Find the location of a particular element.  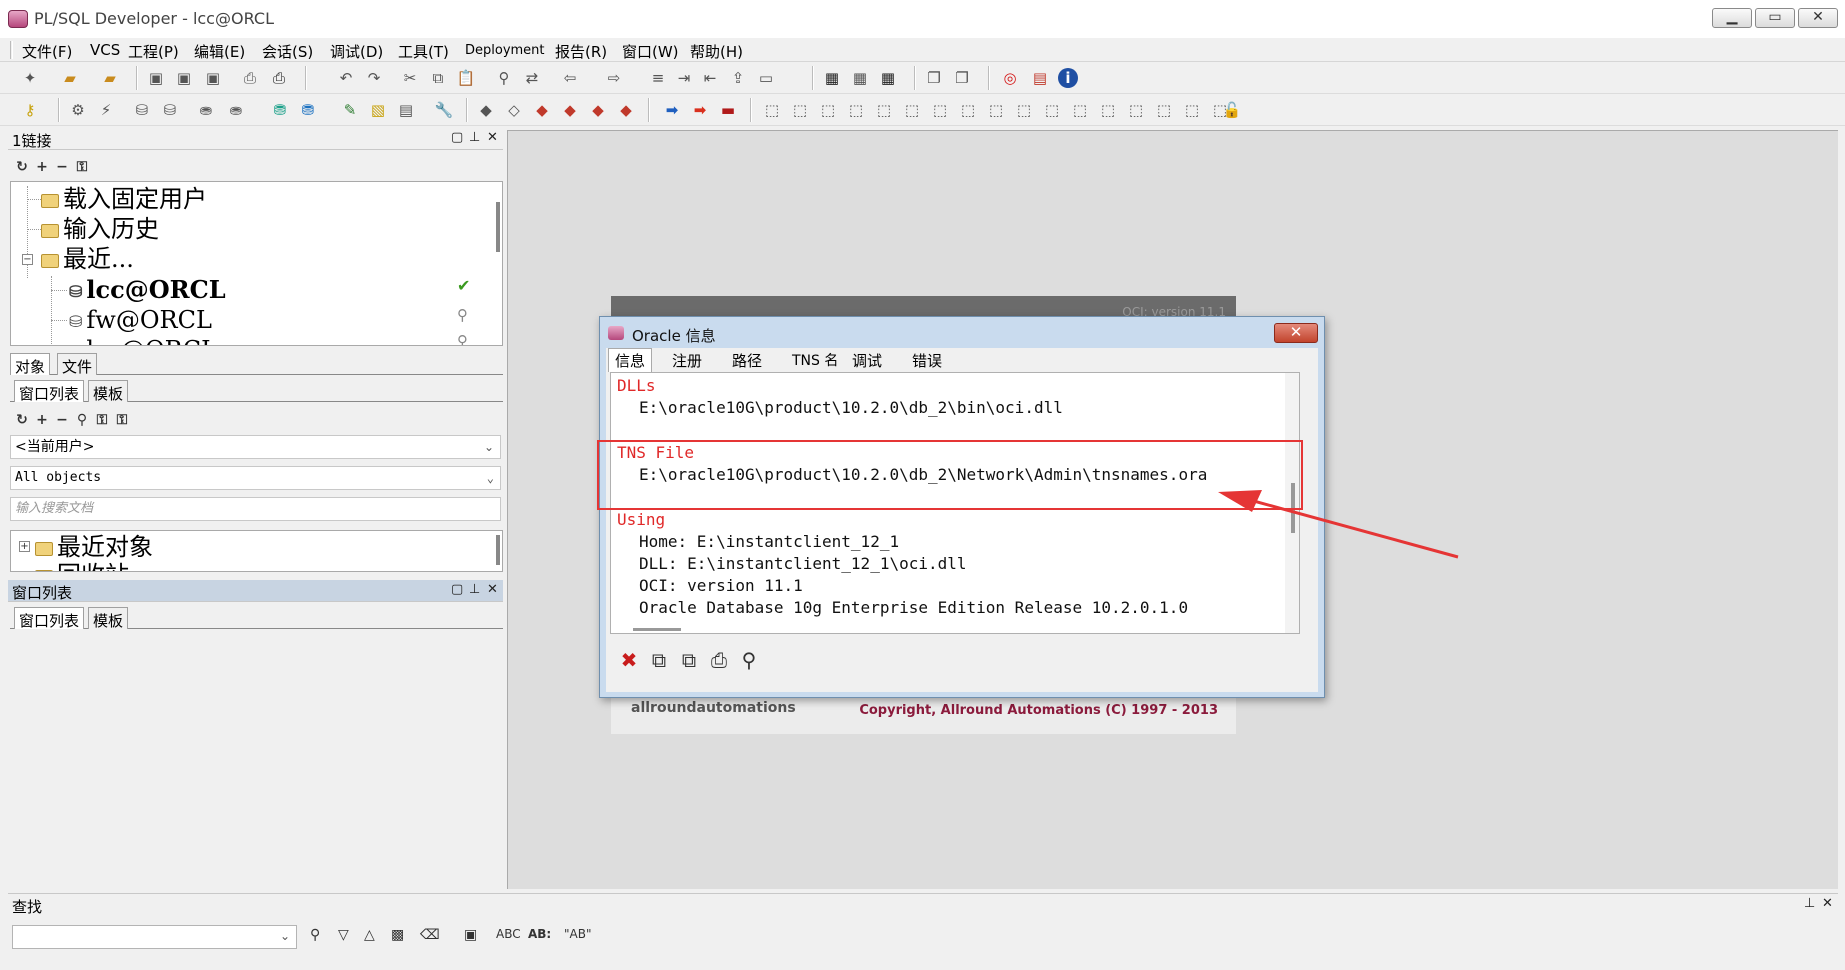

annotation-arrow-head is located at coordinates (1240, 501).